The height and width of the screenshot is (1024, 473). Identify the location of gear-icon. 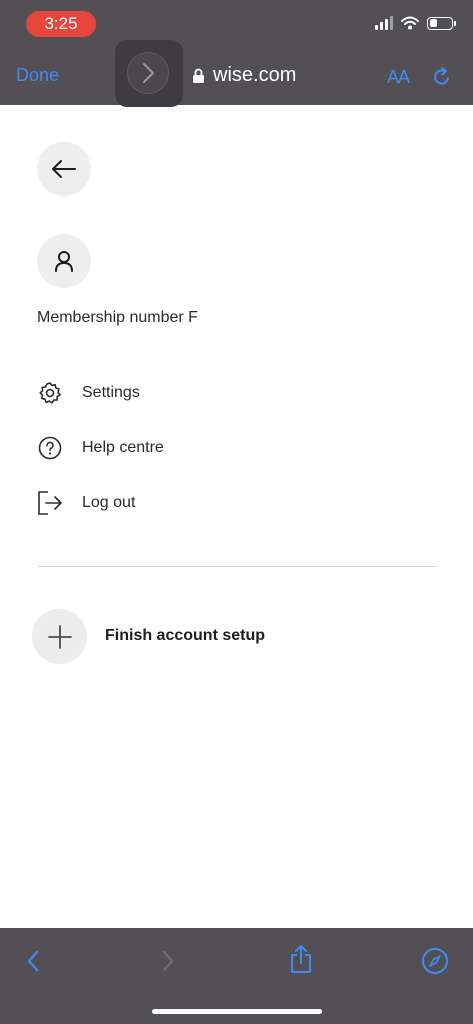
(50, 393).